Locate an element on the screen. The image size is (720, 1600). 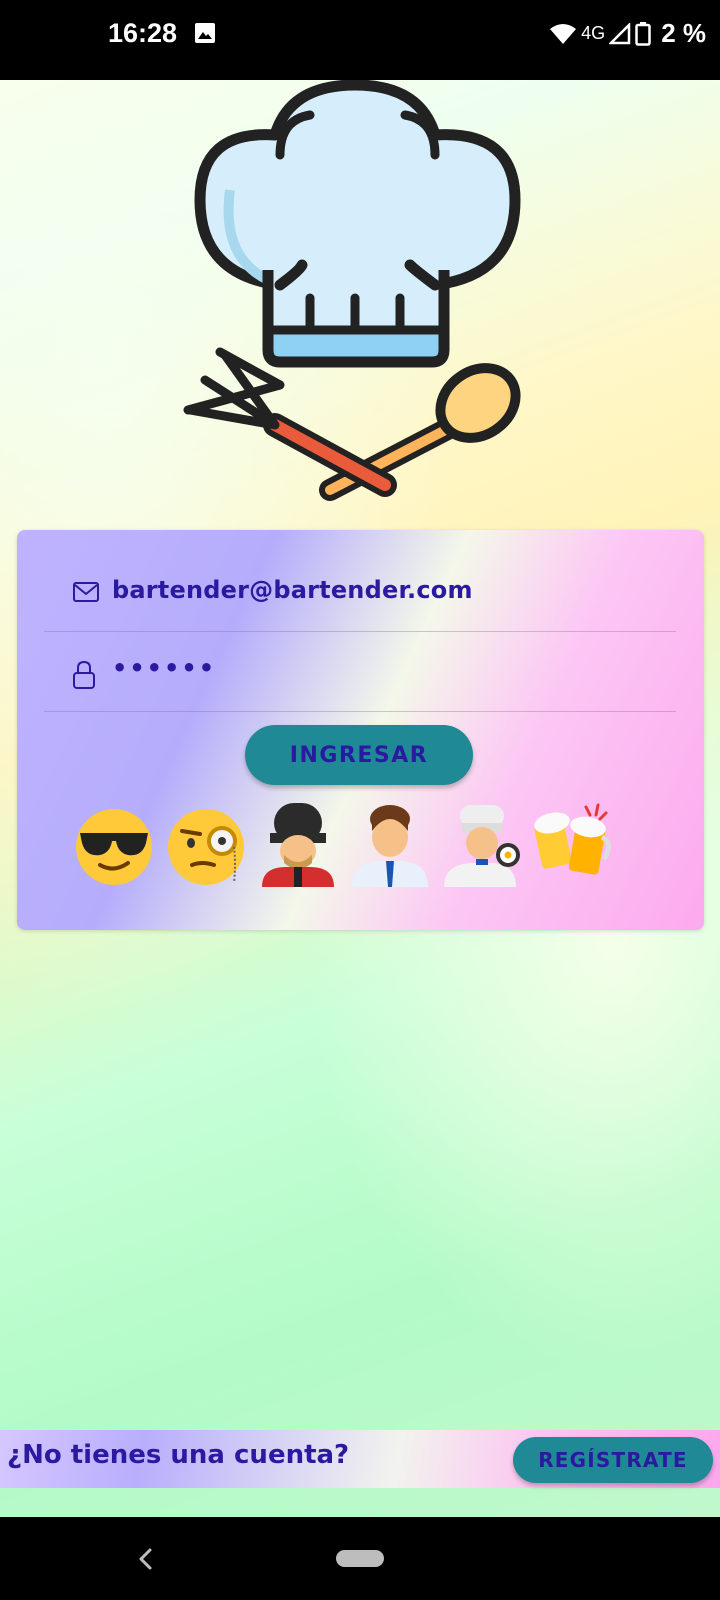
sunglasses-face-icon is located at coordinates (114, 847).